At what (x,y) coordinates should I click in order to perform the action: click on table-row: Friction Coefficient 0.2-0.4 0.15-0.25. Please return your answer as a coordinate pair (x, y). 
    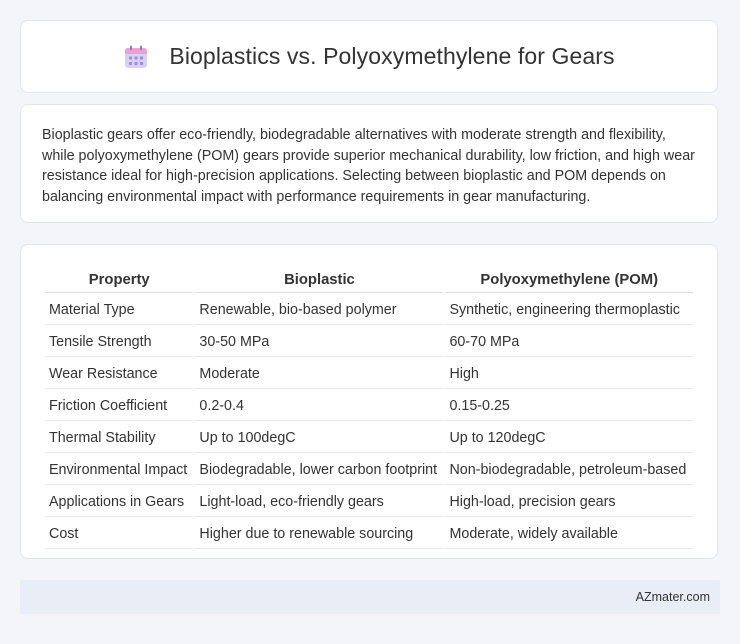
    Looking at the image, I should click on (369, 406).